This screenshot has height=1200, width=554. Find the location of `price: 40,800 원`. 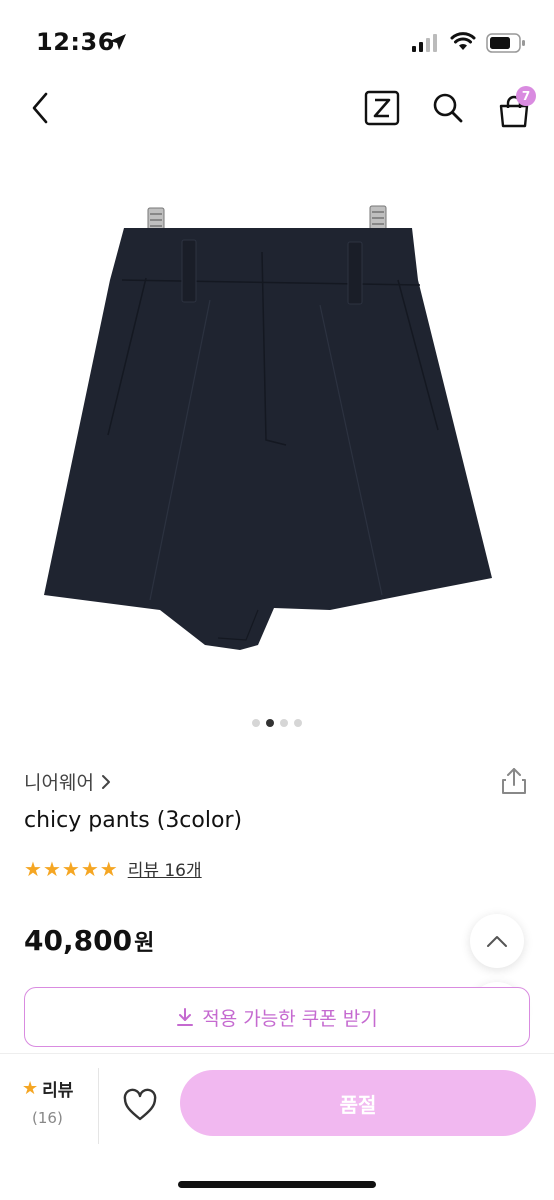

price: 40,800 원 is located at coordinates (89, 940).